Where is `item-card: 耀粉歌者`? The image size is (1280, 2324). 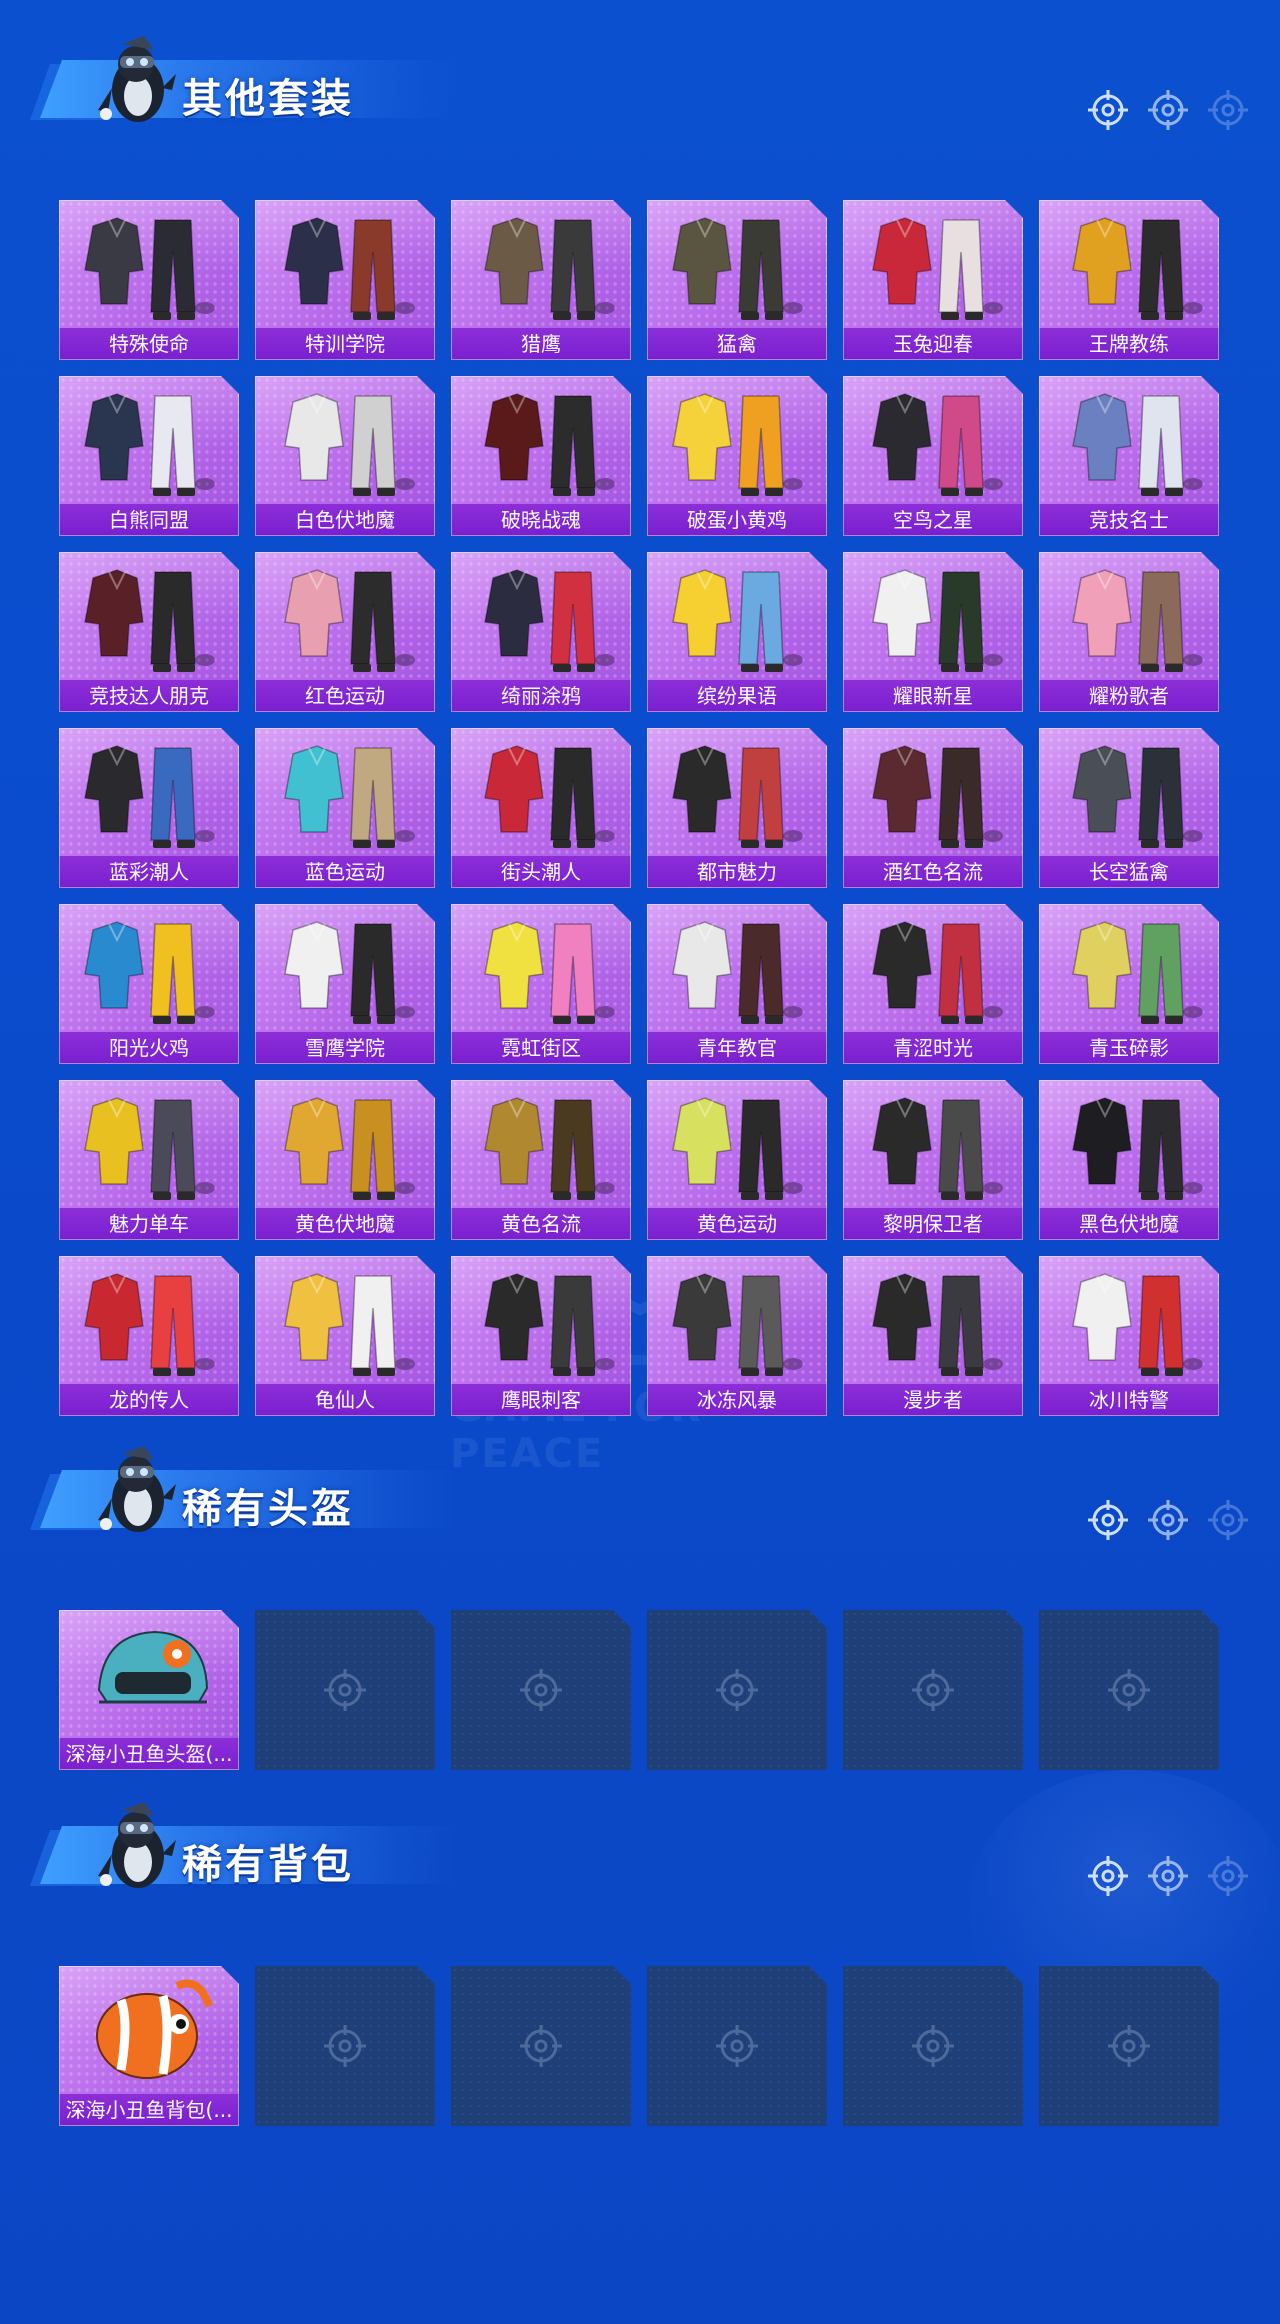 item-card: 耀粉歌者 is located at coordinates (1129, 632).